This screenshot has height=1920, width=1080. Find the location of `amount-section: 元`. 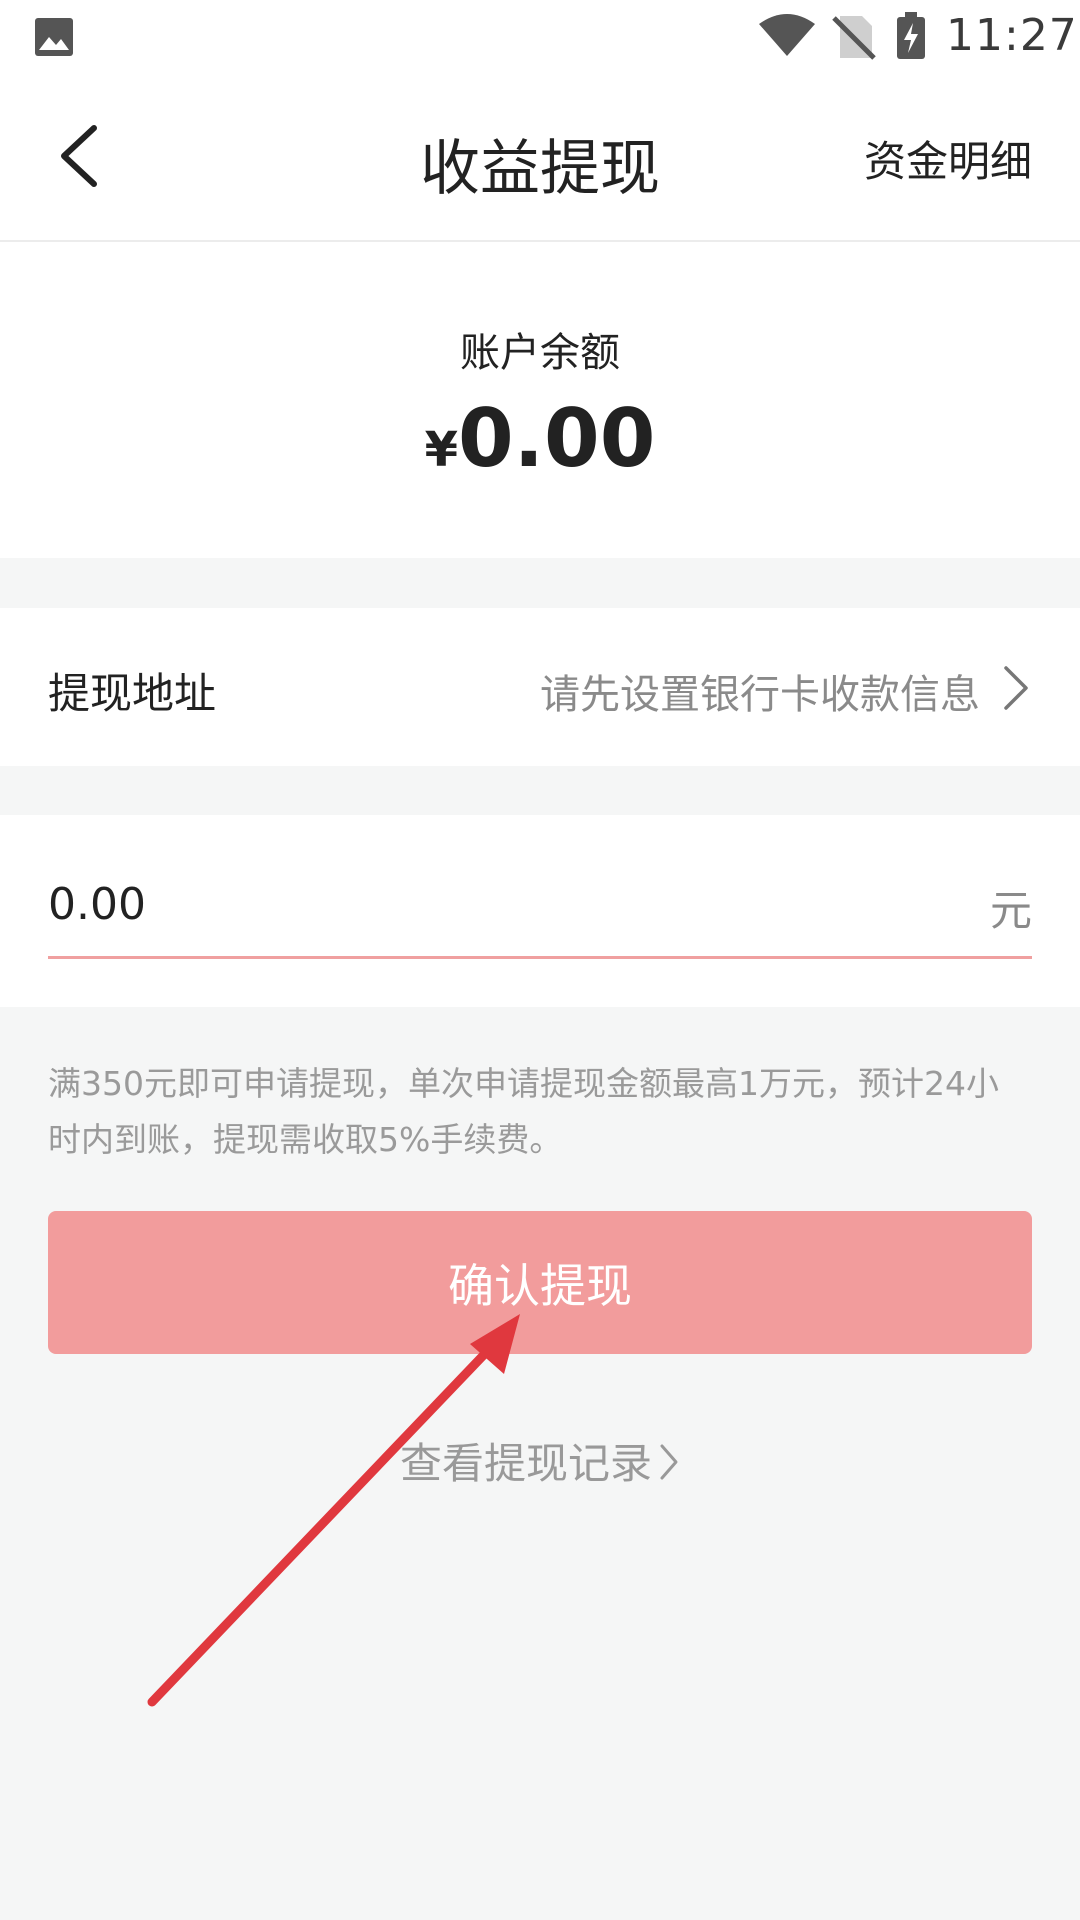

amount-section: 元 is located at coordinates (540, 911).